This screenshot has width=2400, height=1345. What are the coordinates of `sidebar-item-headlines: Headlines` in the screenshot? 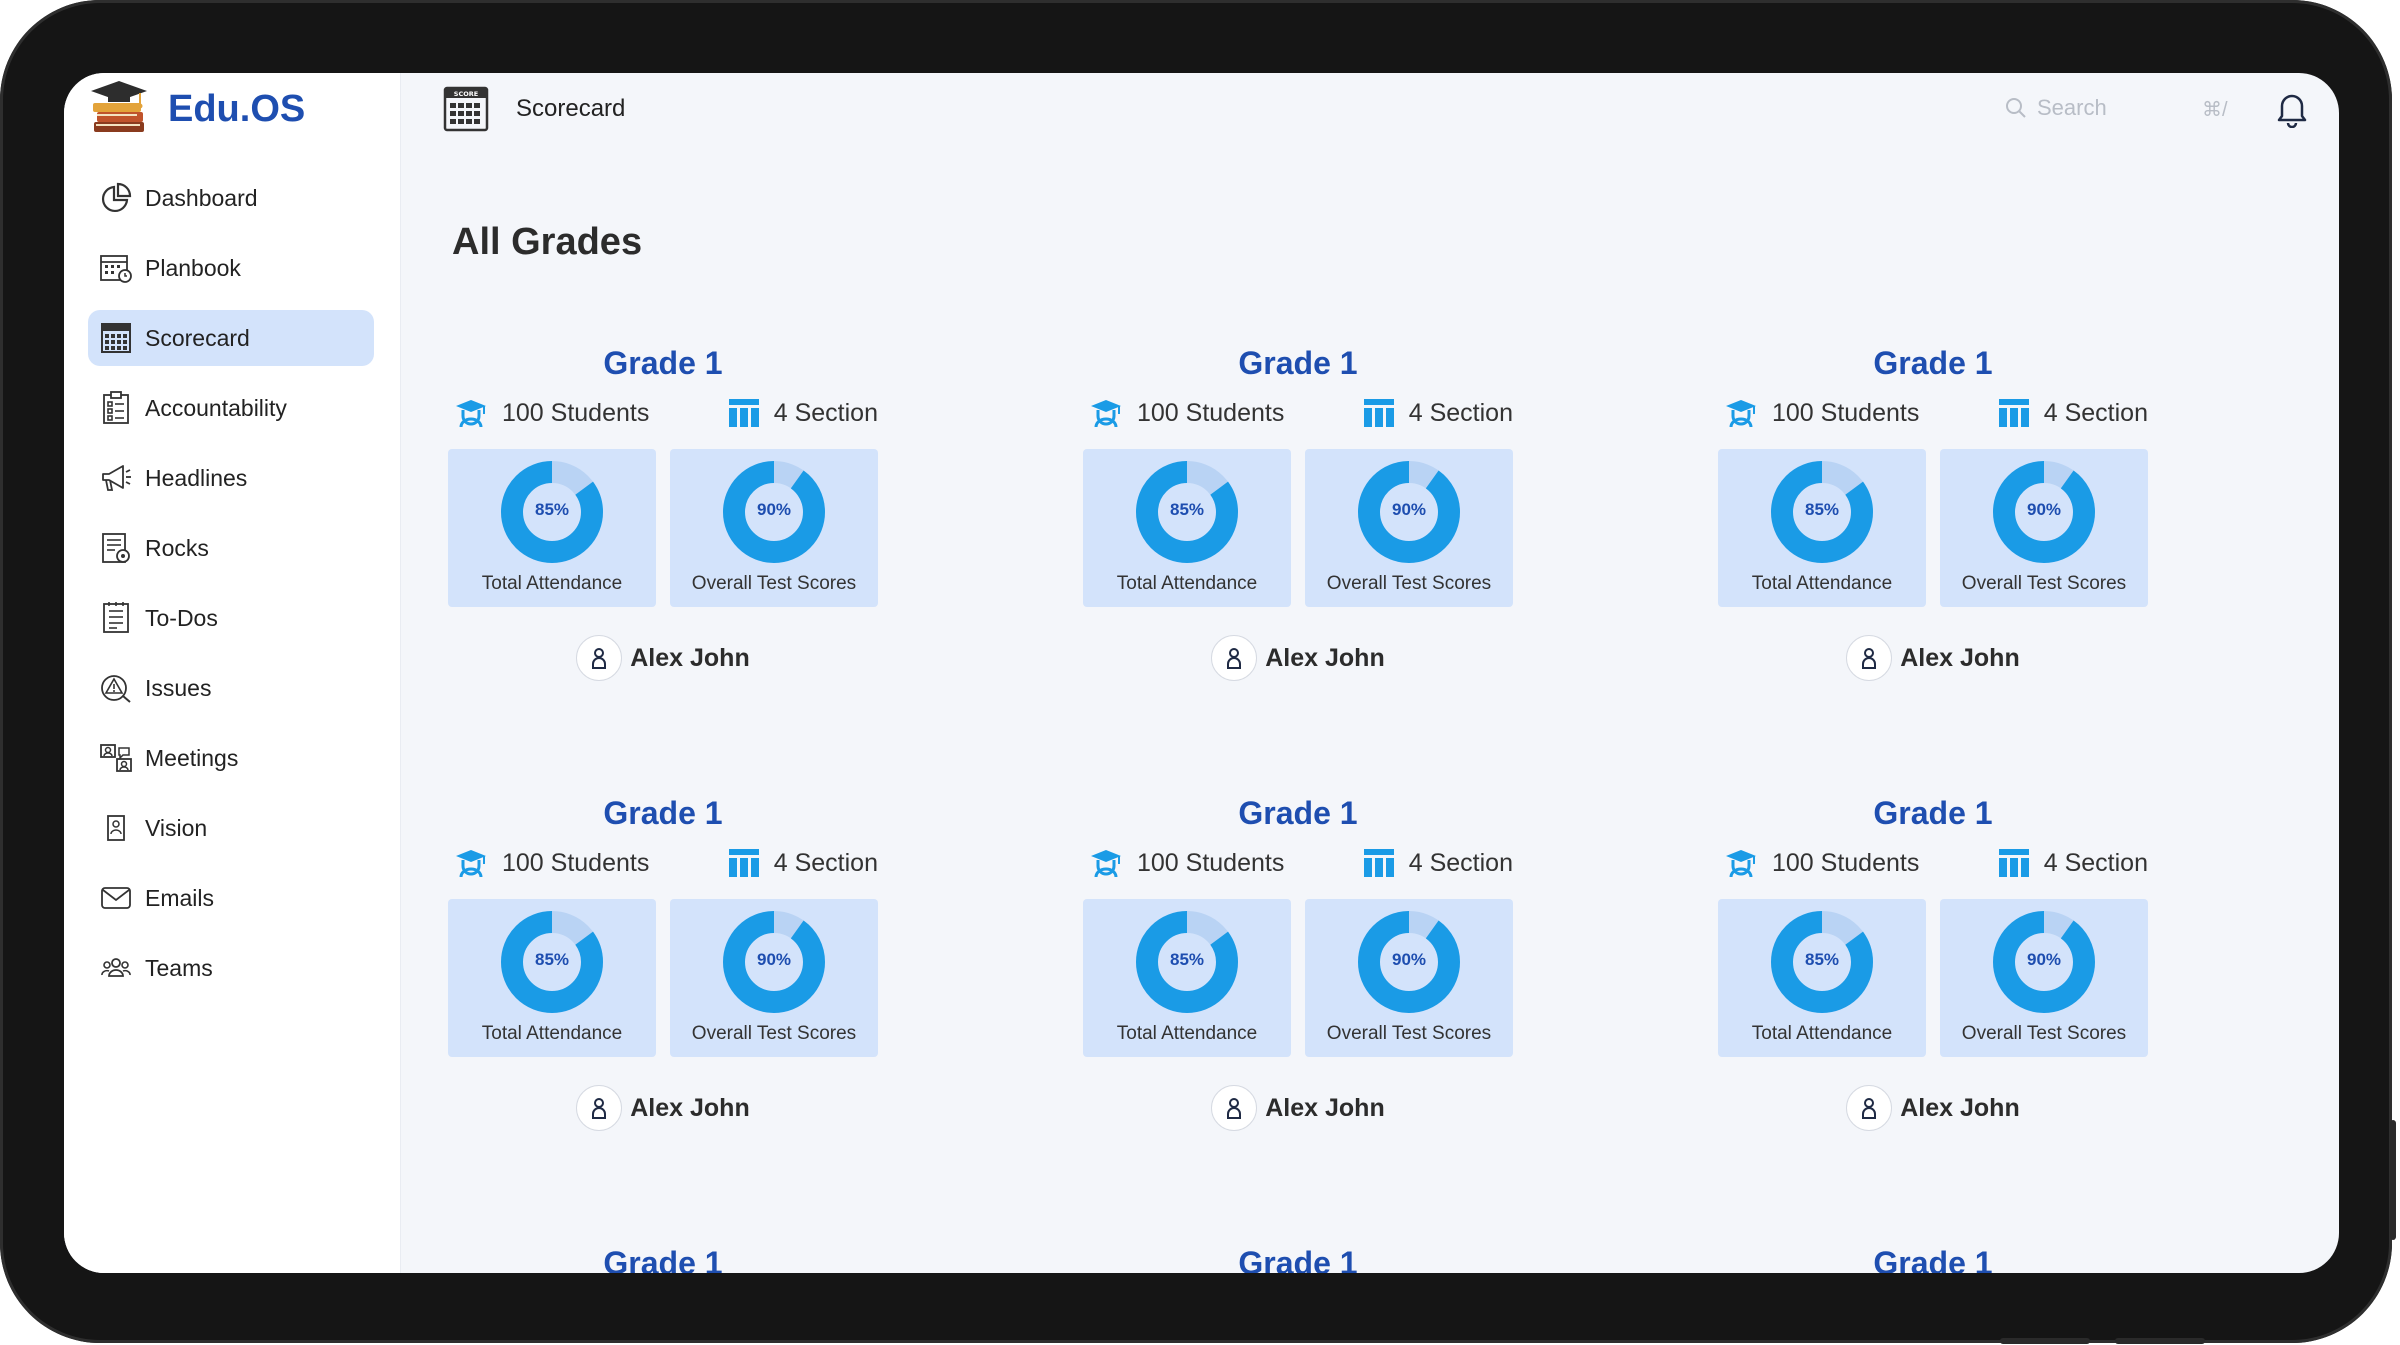 It's located at (231, 478).